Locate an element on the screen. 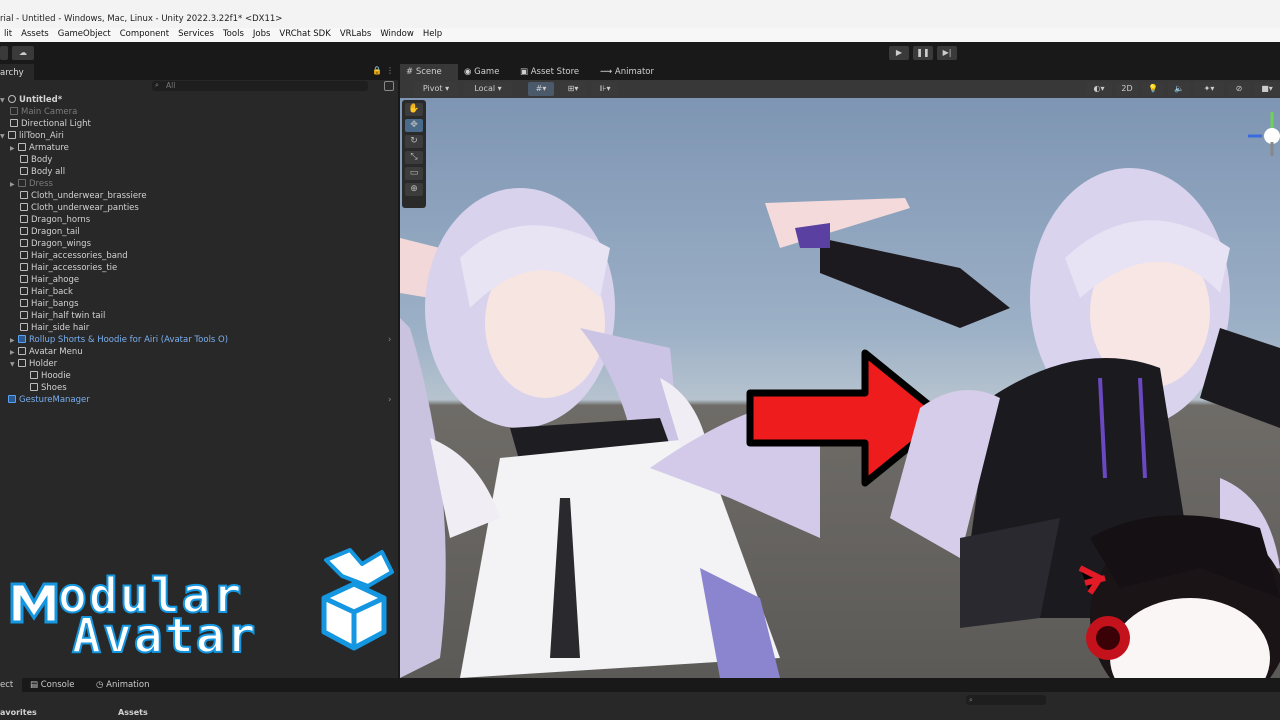 The width and height of the screenshot is (1280, 720). menu-edit: lit is located at coordinates (8, 35).